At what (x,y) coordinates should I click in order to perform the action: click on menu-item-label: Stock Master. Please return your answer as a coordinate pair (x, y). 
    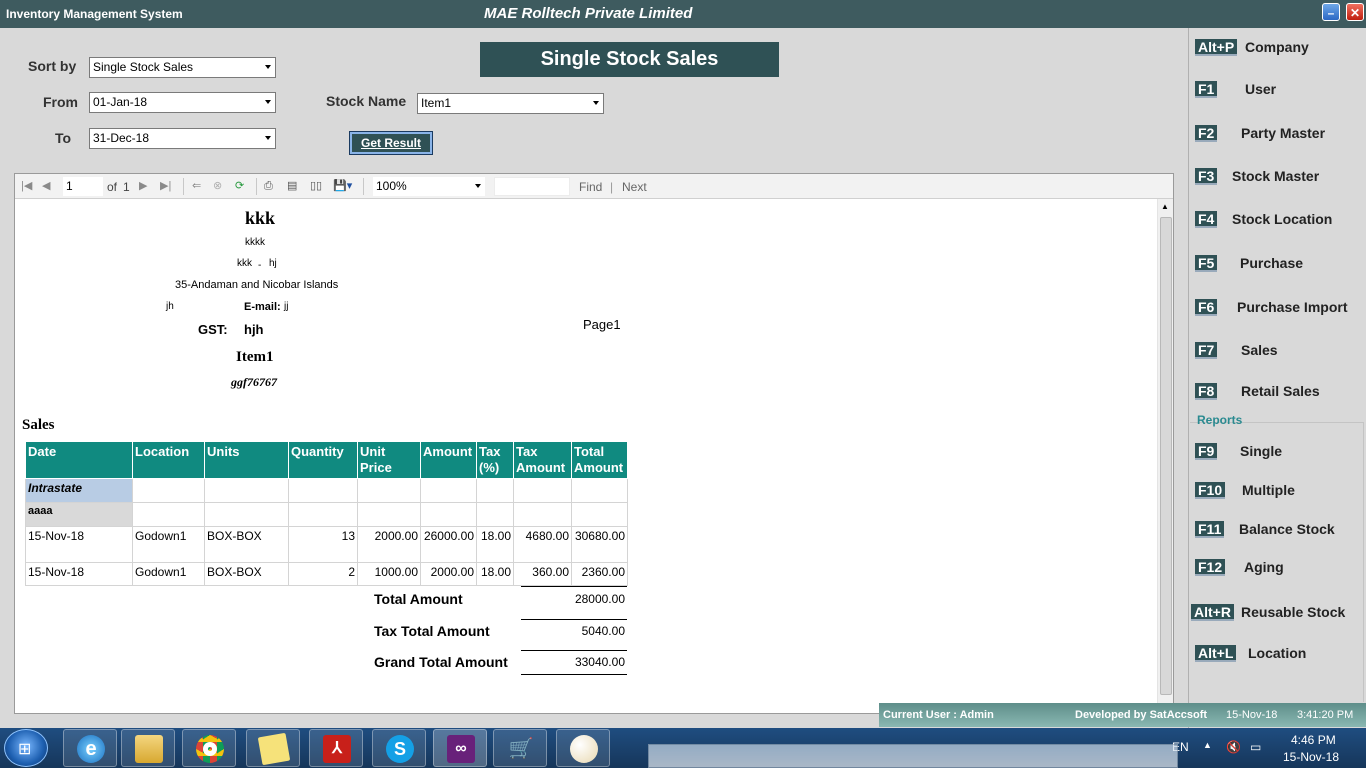
    Looking at the image, I should click on (1276, 176).